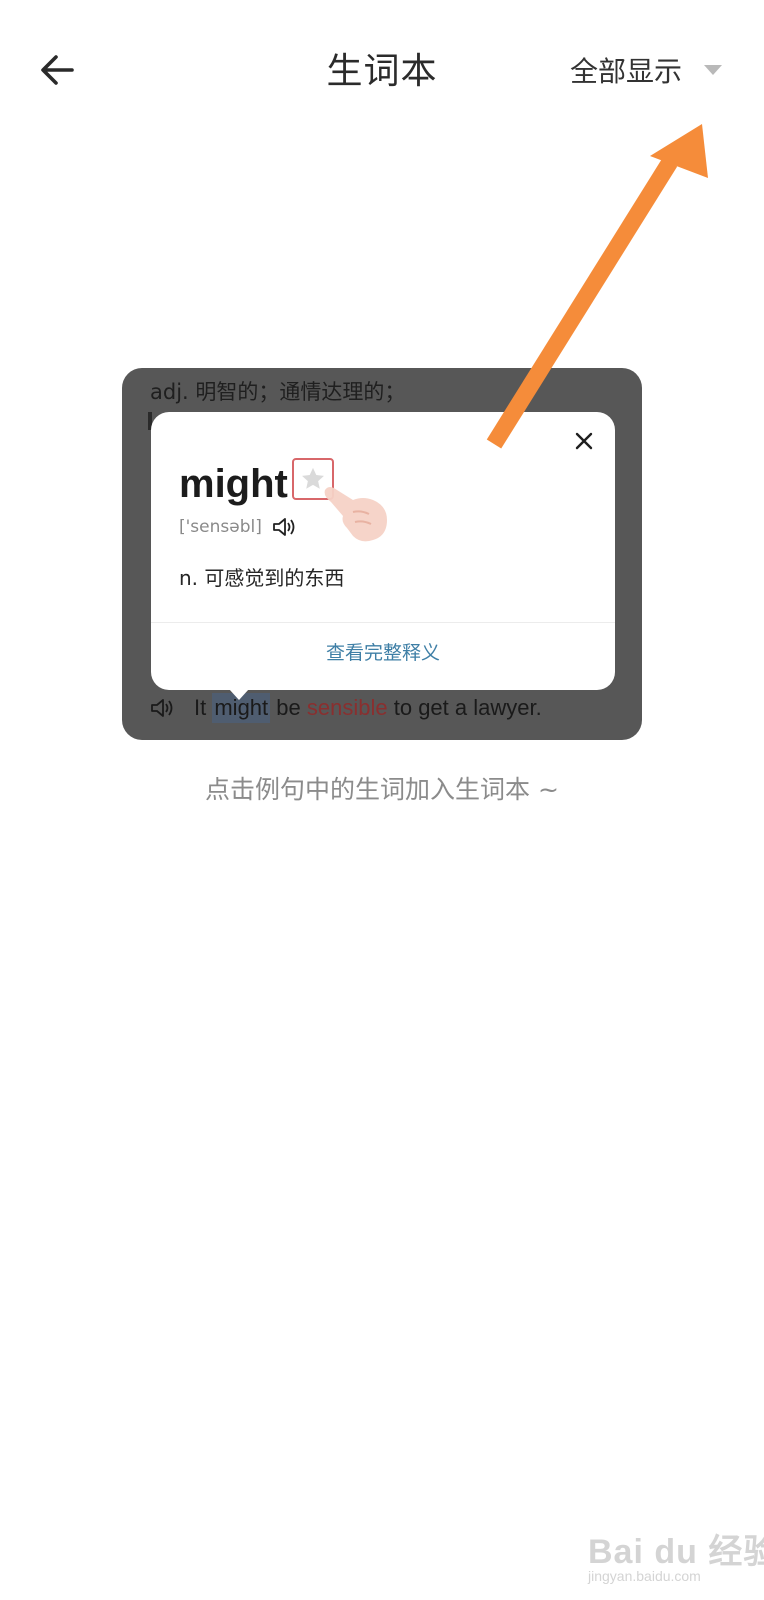 Image resolution: width=764 pixels, height=1600 pixels. I want to click on word-meaning: n. 可感觉到的东西, so click(262, 578).